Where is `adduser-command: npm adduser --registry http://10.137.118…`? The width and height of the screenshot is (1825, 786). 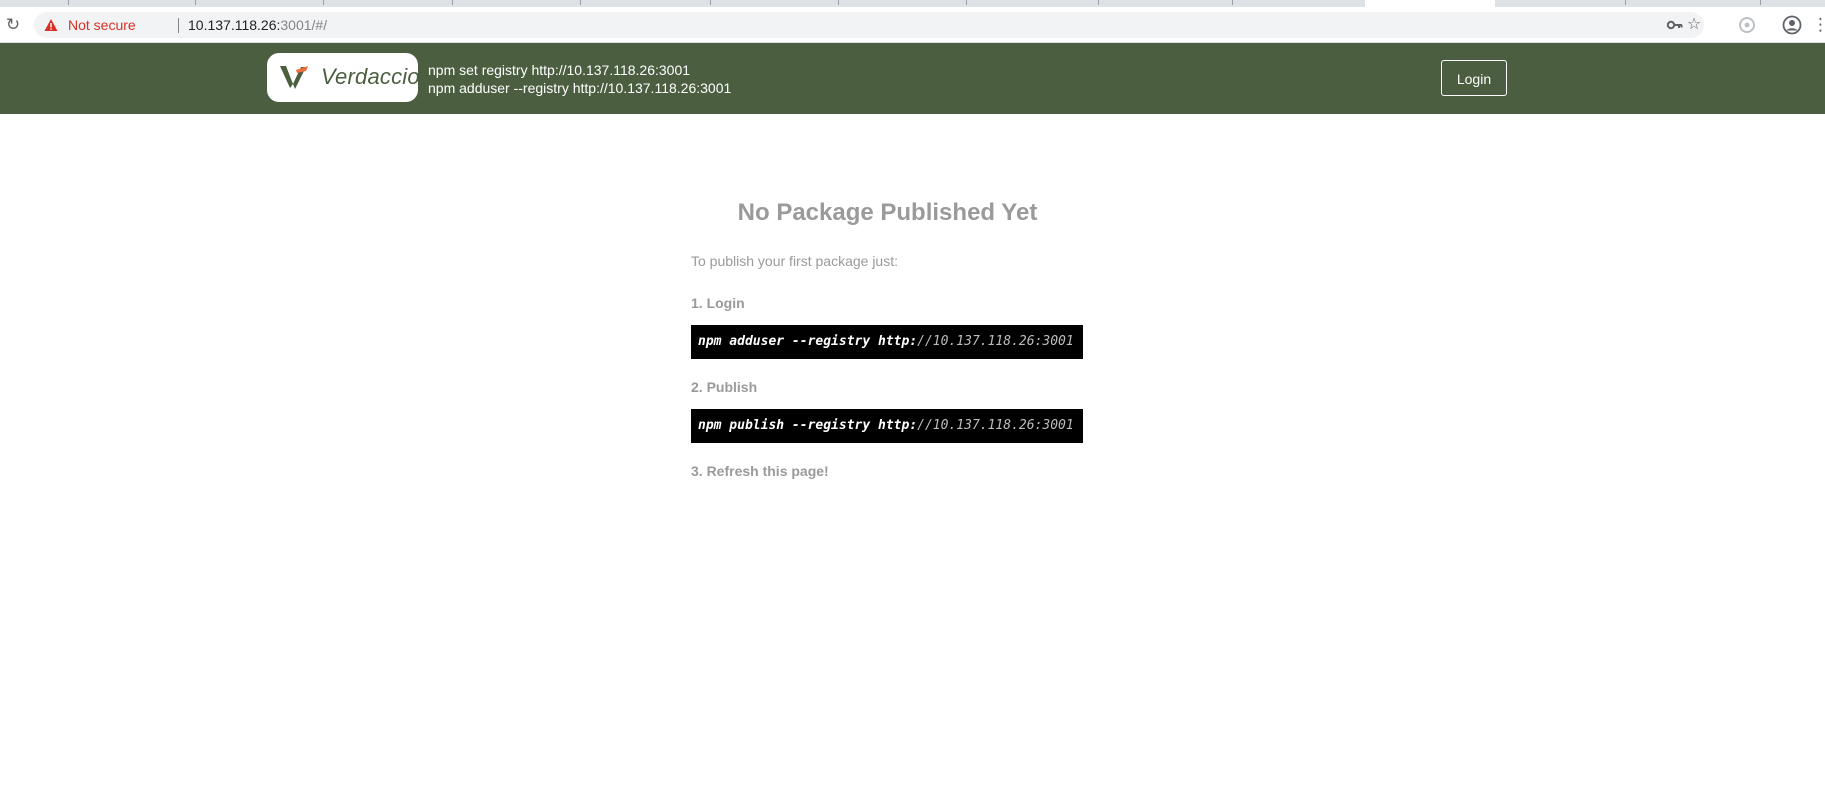
adduser-command: npm adduser --registry http://10.137.118… is located at coordinates (580, 88).